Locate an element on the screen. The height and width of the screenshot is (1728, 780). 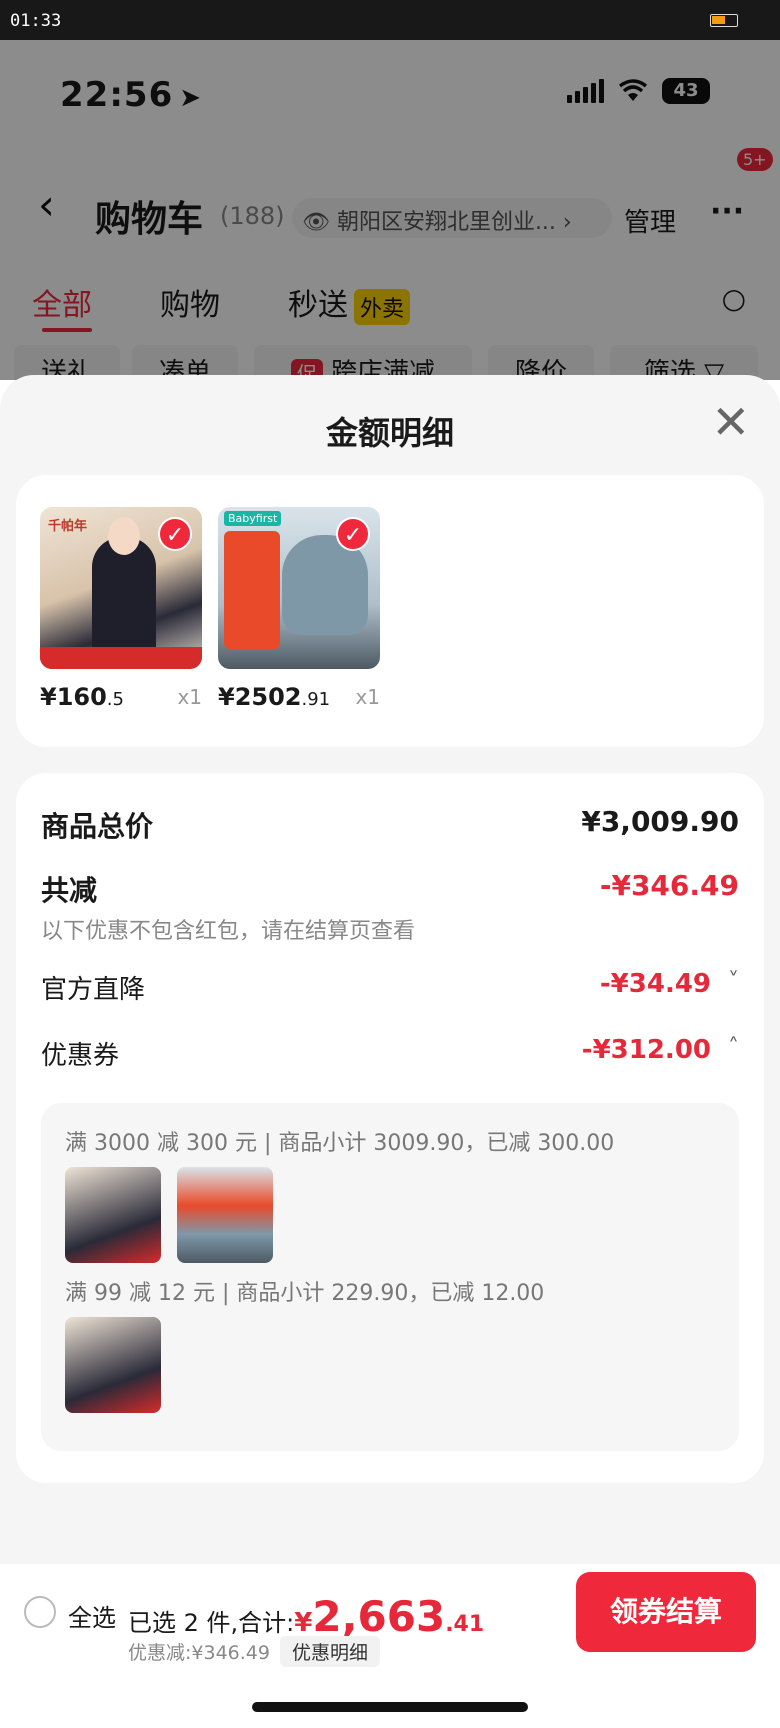
total-dec: .41 is located at coordinates (465, 1624).